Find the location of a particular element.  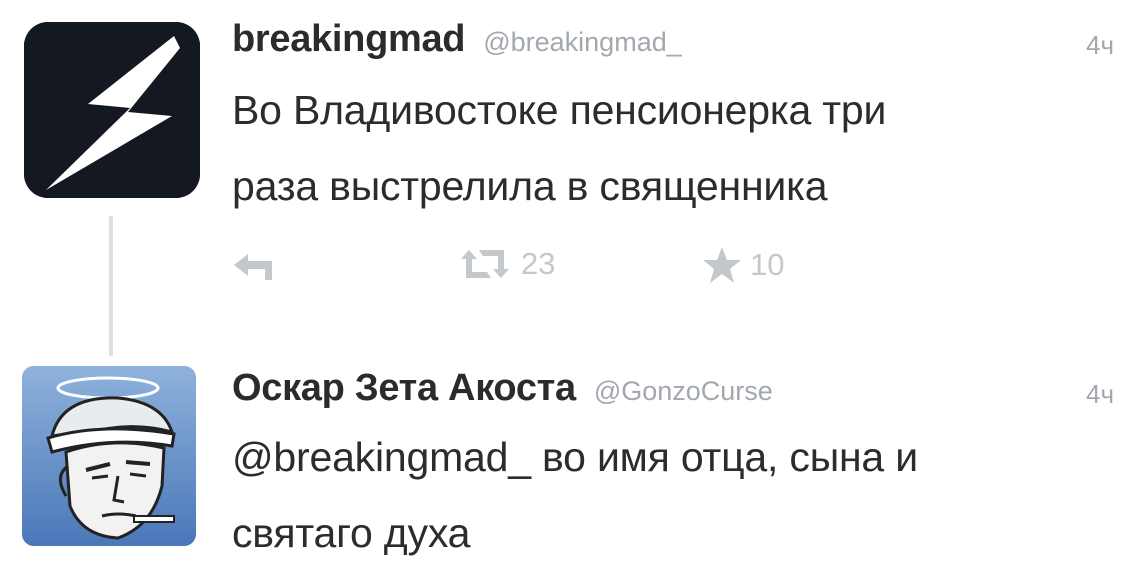

favorite-button: 10 is located at coordinates (743, 265).